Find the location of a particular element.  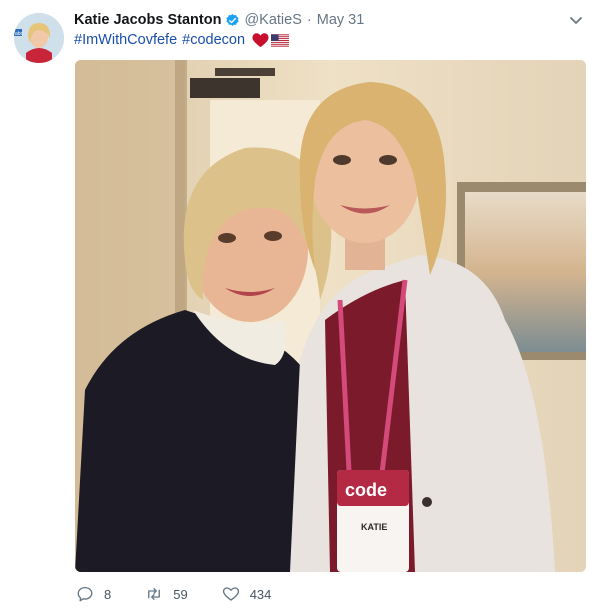

like-count: 434 is located at coordinates (260, 594).